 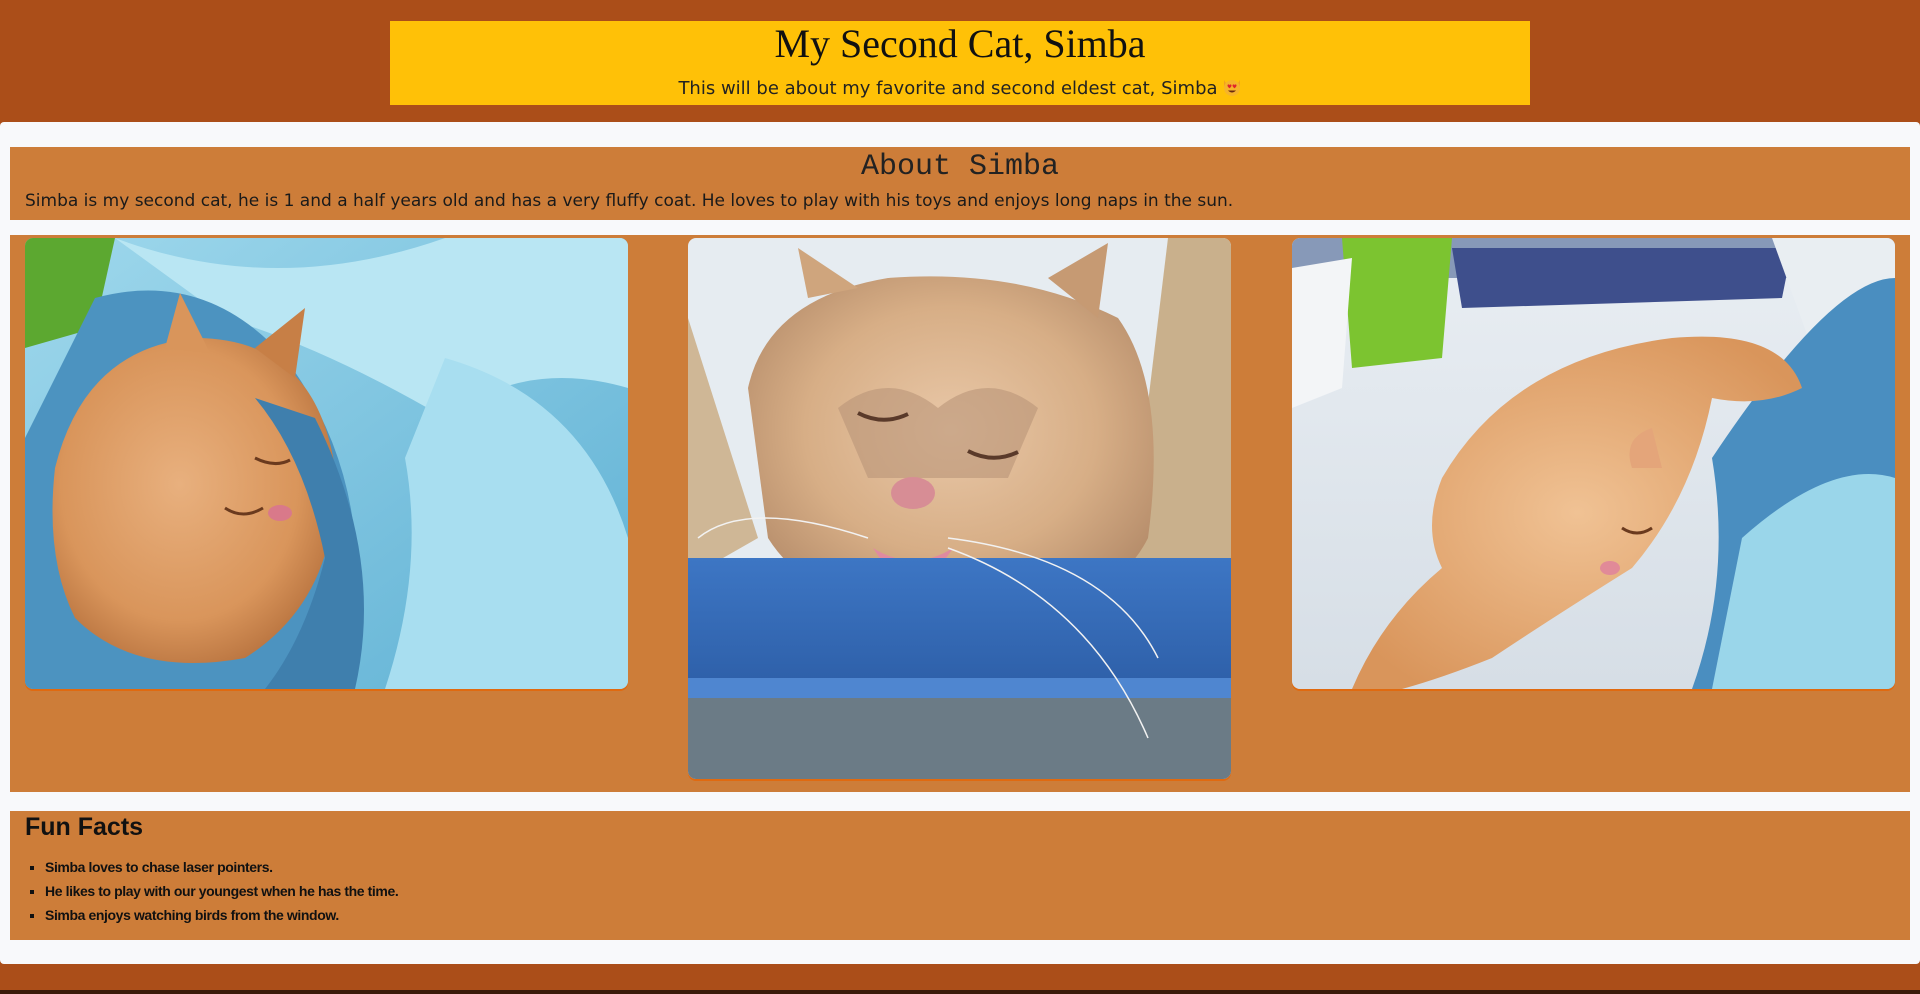 What do you see at coordinates (84, 827) in the screenshot?
I see `fun-facts-heading: Fun Facts` at bounding box center [84, 827].